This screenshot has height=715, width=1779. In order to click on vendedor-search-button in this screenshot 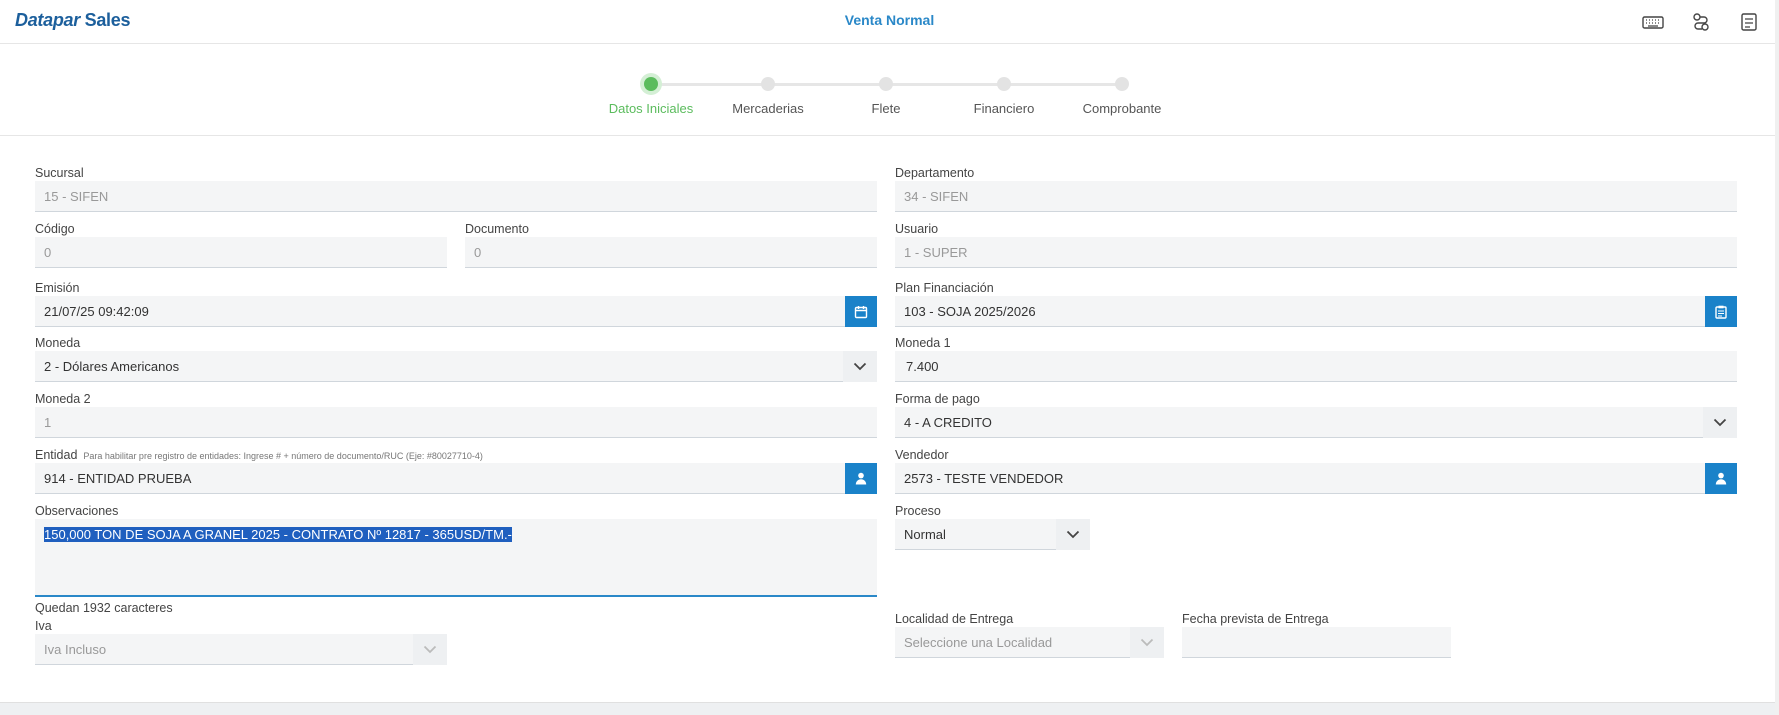, I will do `click(1721, 478)`.